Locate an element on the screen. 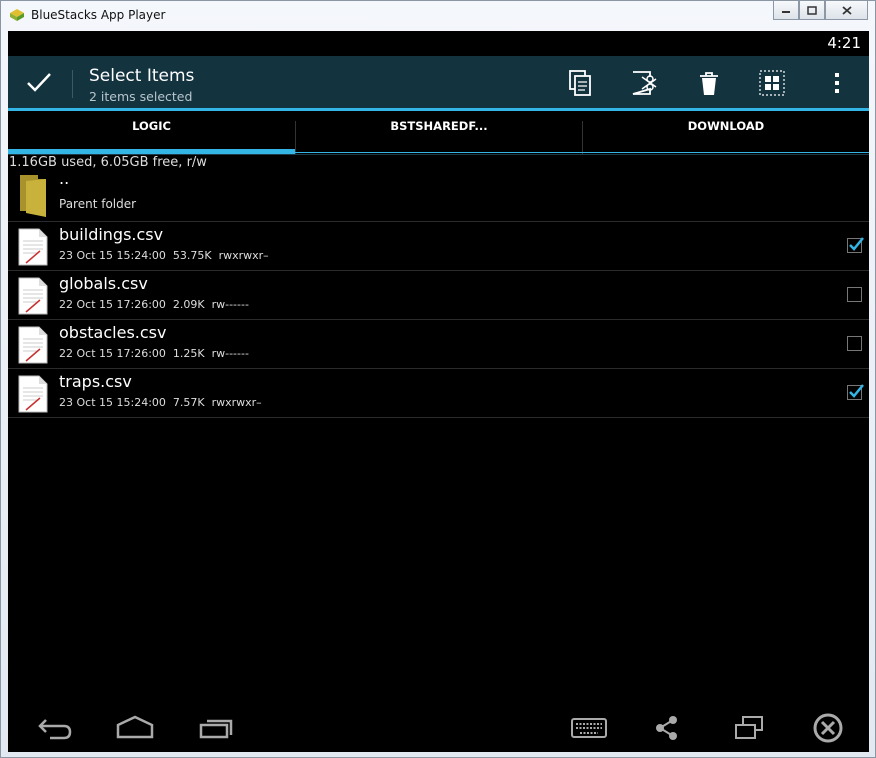  overflow-menu-icon is located at coordinates (837, 83).